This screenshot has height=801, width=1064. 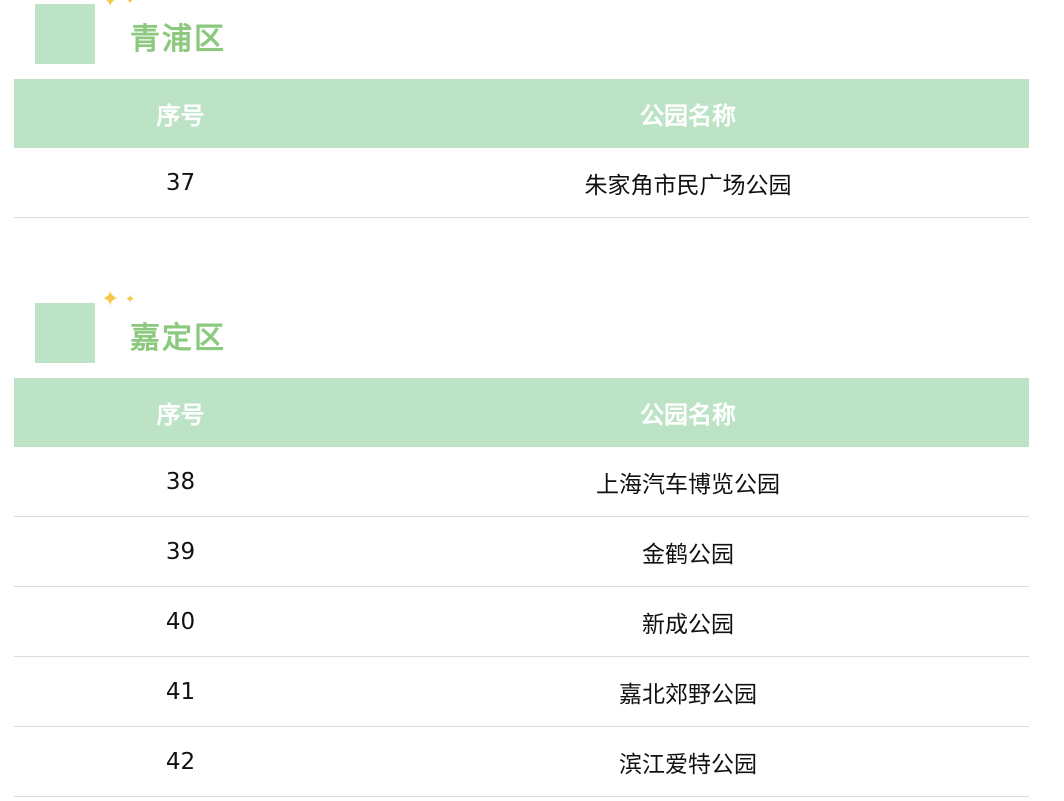 What do you see at coordinates (180, 691) in the screenshot?
I see `park-number: 41` at bounding box center [180, 691].